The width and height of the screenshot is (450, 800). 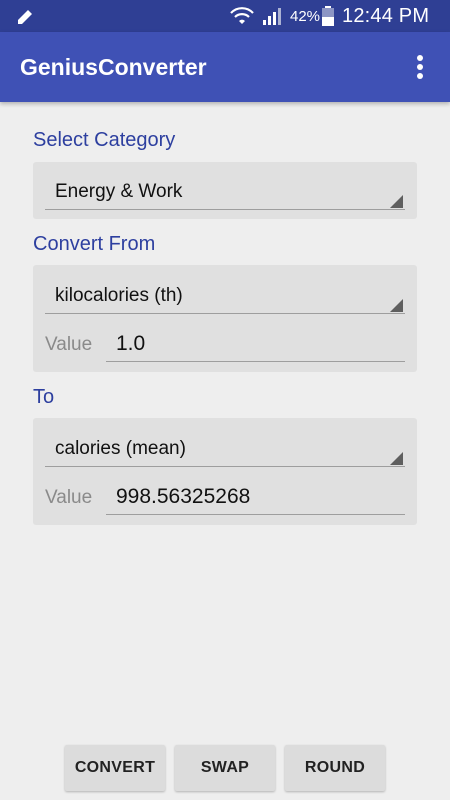 I want to click on to-value-output: 998.56325268, so click(x=183, y=497).